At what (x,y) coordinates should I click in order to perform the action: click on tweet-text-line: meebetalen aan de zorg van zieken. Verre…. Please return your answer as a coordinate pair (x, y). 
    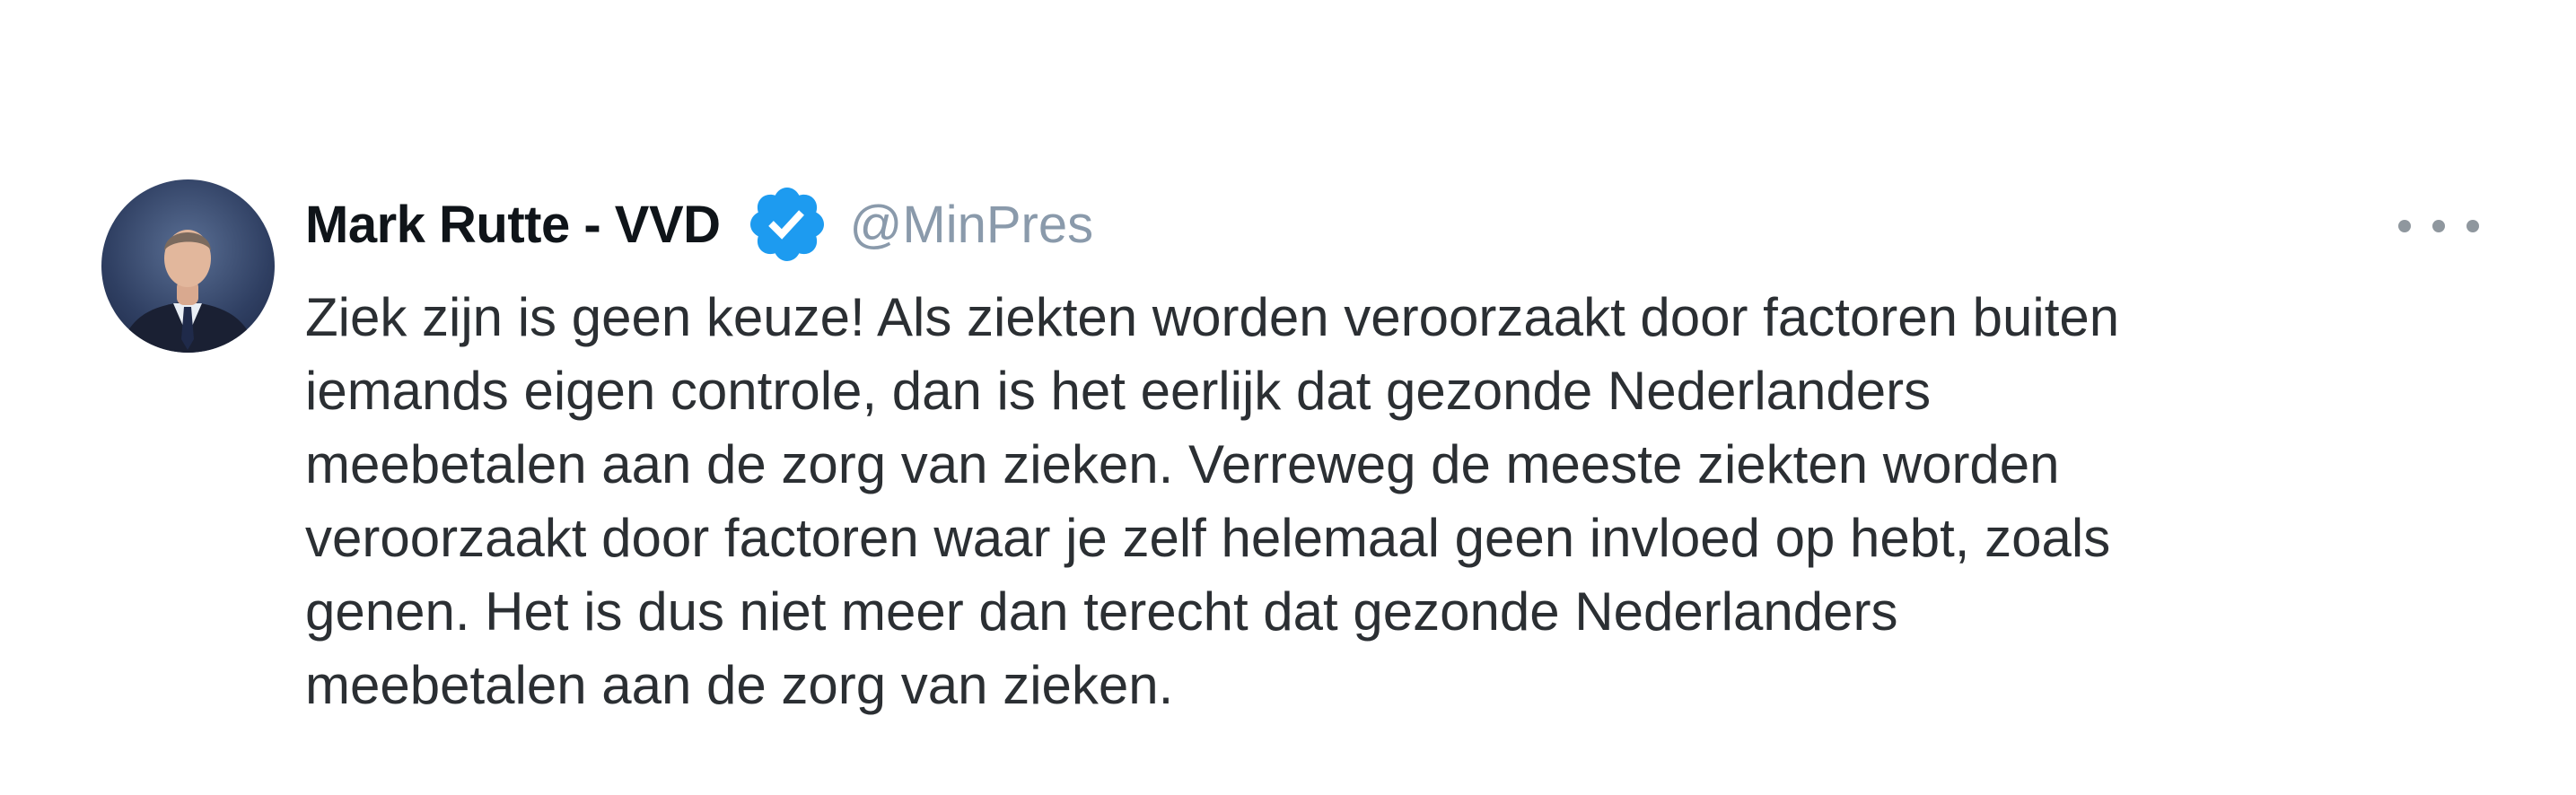
    Looking at the image, I should click on (1182, 464).